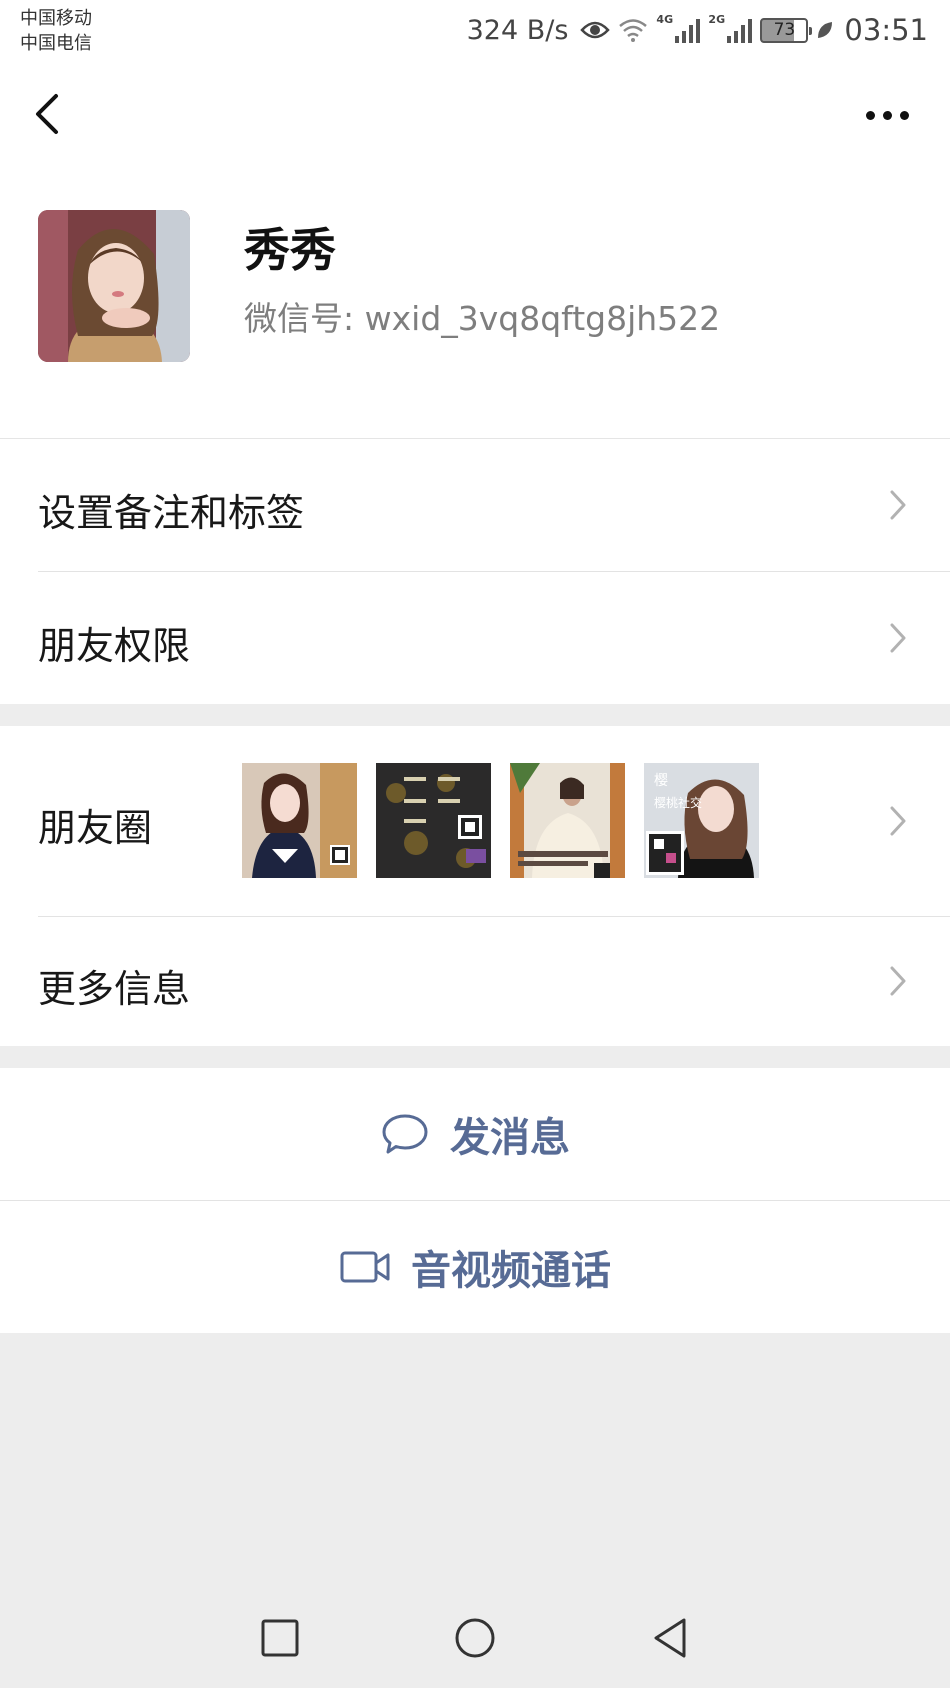 The width and height of the screenshot is (950, 1688). Describe the element at coordinates (786, 30) in the screenshot. I see `battery-icon: 73` at that location.